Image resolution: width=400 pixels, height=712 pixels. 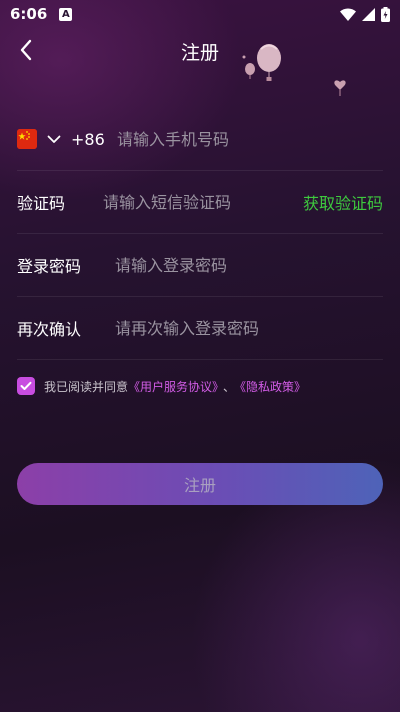 I want to click on wifi-icon, so click(x=348, y=14).